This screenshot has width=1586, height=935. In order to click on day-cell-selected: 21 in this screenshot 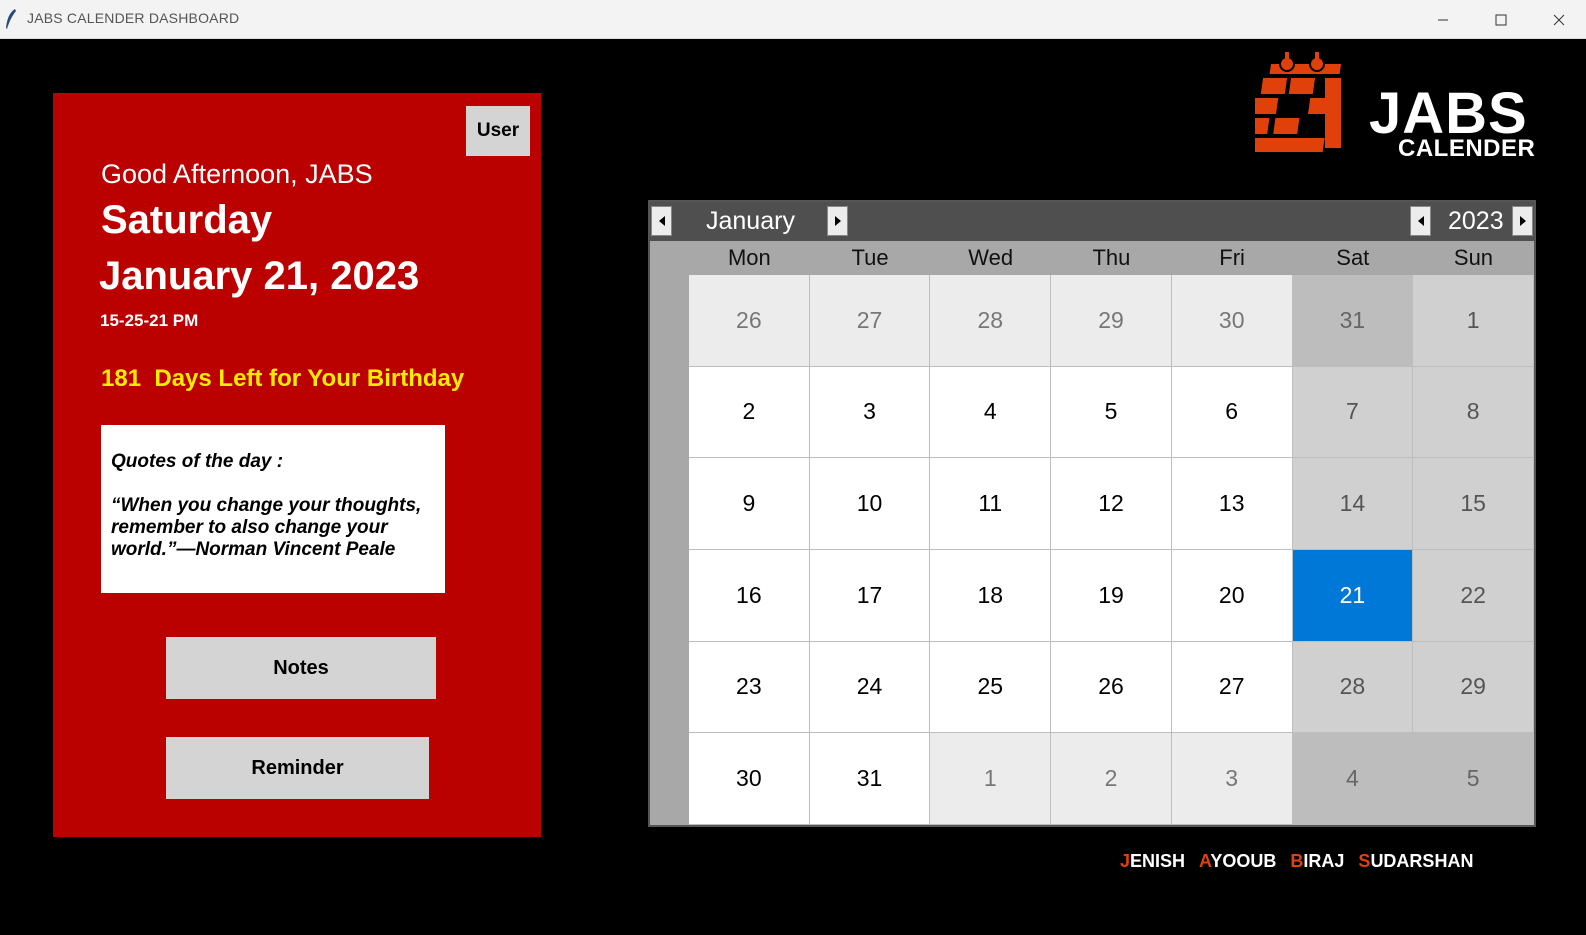, I will do `click(1353, 595)`.